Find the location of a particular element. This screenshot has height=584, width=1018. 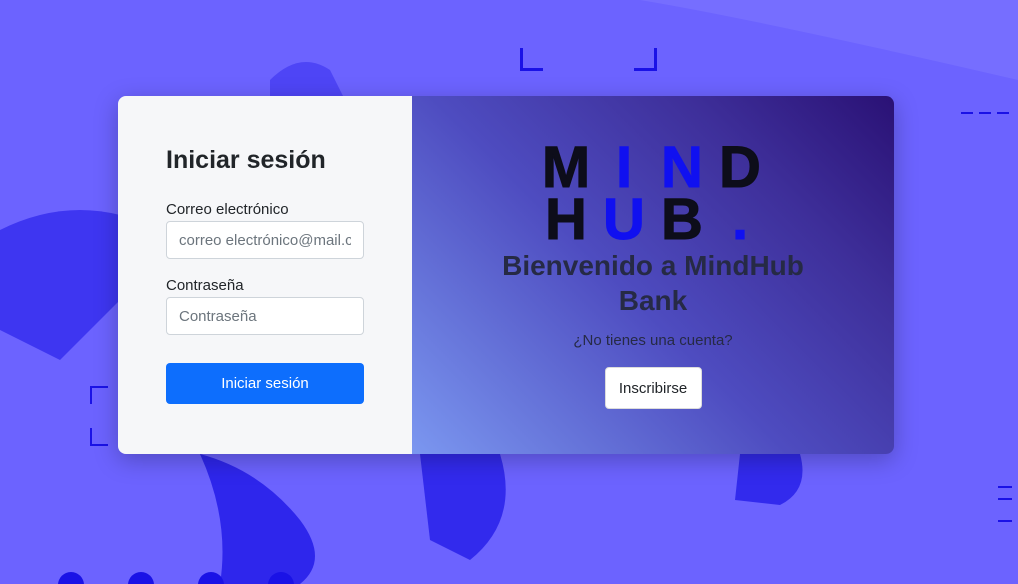

mindhub-logo: M I N D H U B . is located at coordinates (653, 193).